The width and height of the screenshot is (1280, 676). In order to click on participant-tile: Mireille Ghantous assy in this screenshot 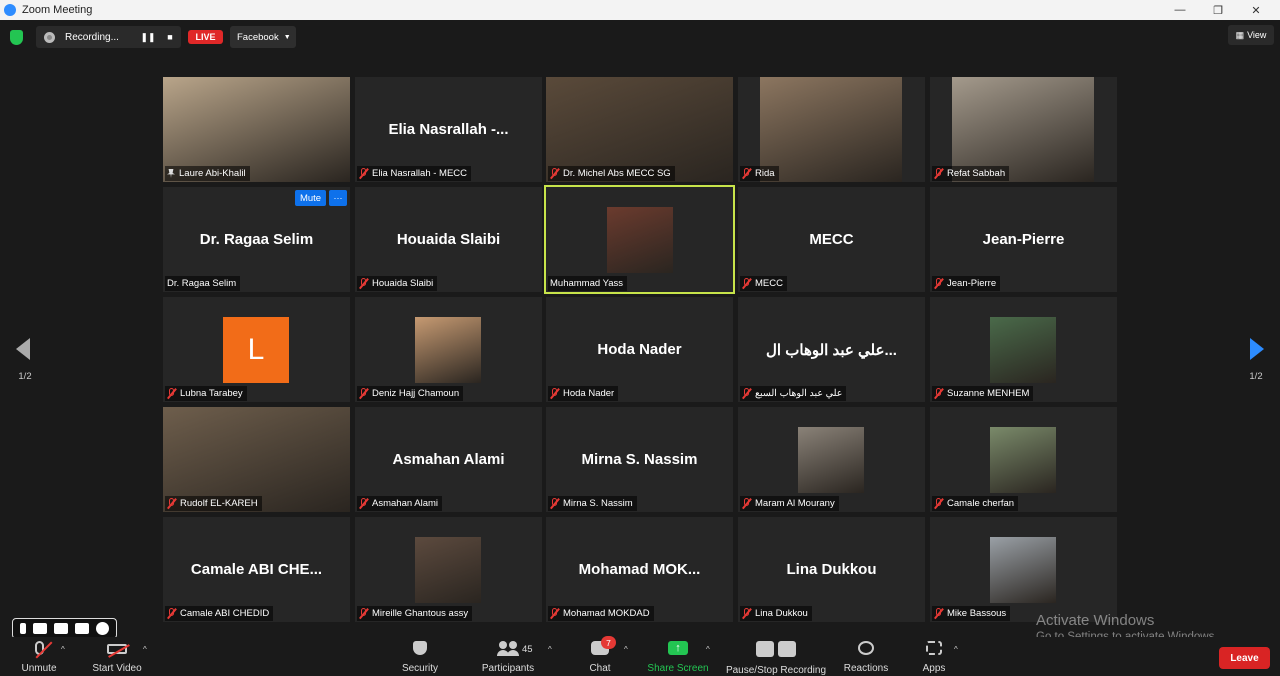, I will do `click(448, 569)`.